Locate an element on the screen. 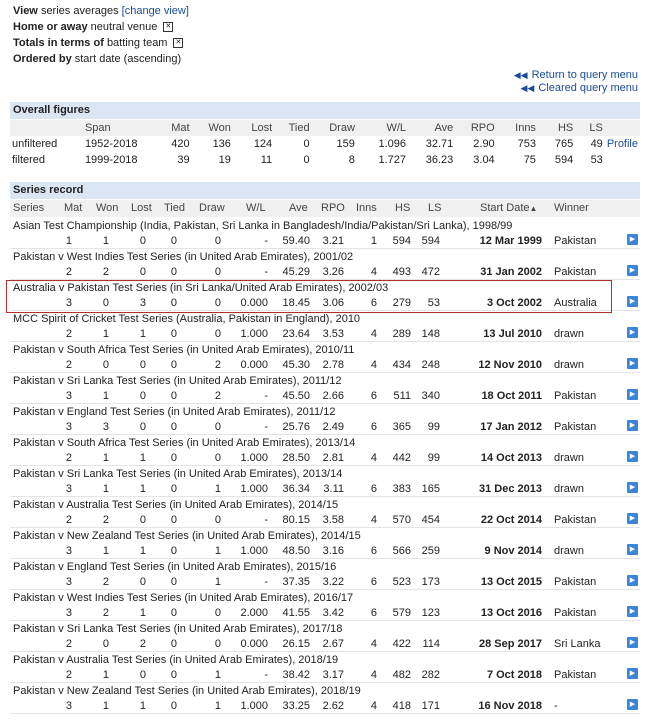 The height and width of the screenshot is (721, 646). col-ave: Ave is located at coordinates (298, 208).